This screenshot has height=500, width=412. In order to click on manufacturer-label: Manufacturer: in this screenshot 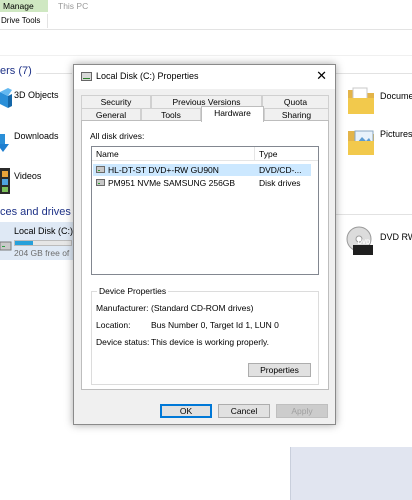, I will do `click(122, 308)`.